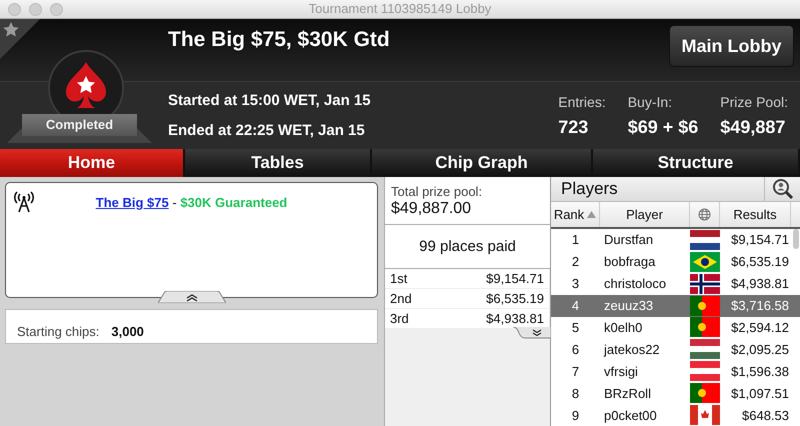 The height and width of the screenshot is (426, 800). Describe the element at coordinates (651, 102) in the screenshot. I see `stat-label: Buy-In:` at that location.